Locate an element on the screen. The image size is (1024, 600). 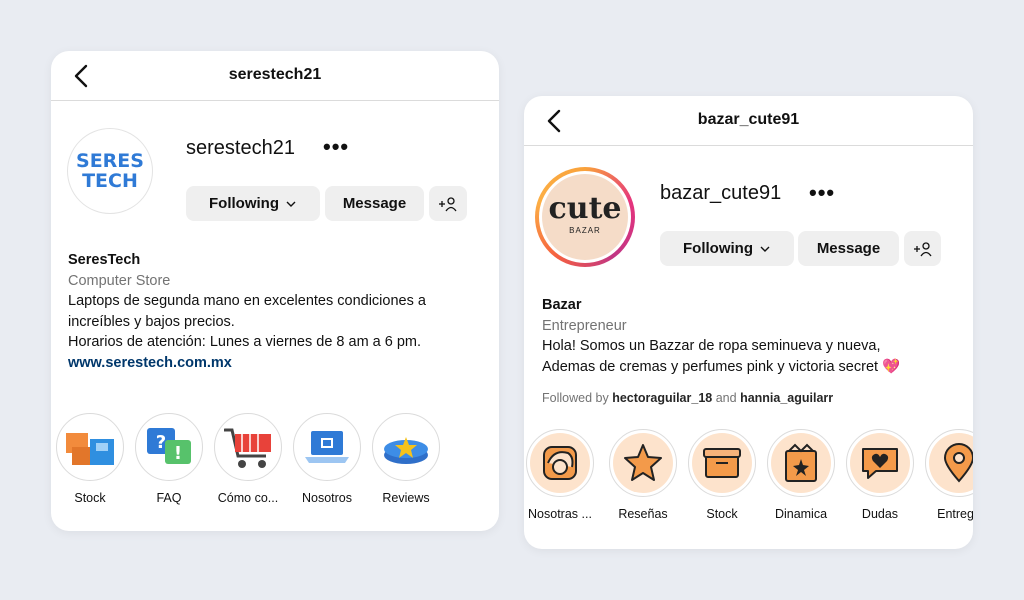
highlight-entrega: Entrega is located at coordinates (948, 475).